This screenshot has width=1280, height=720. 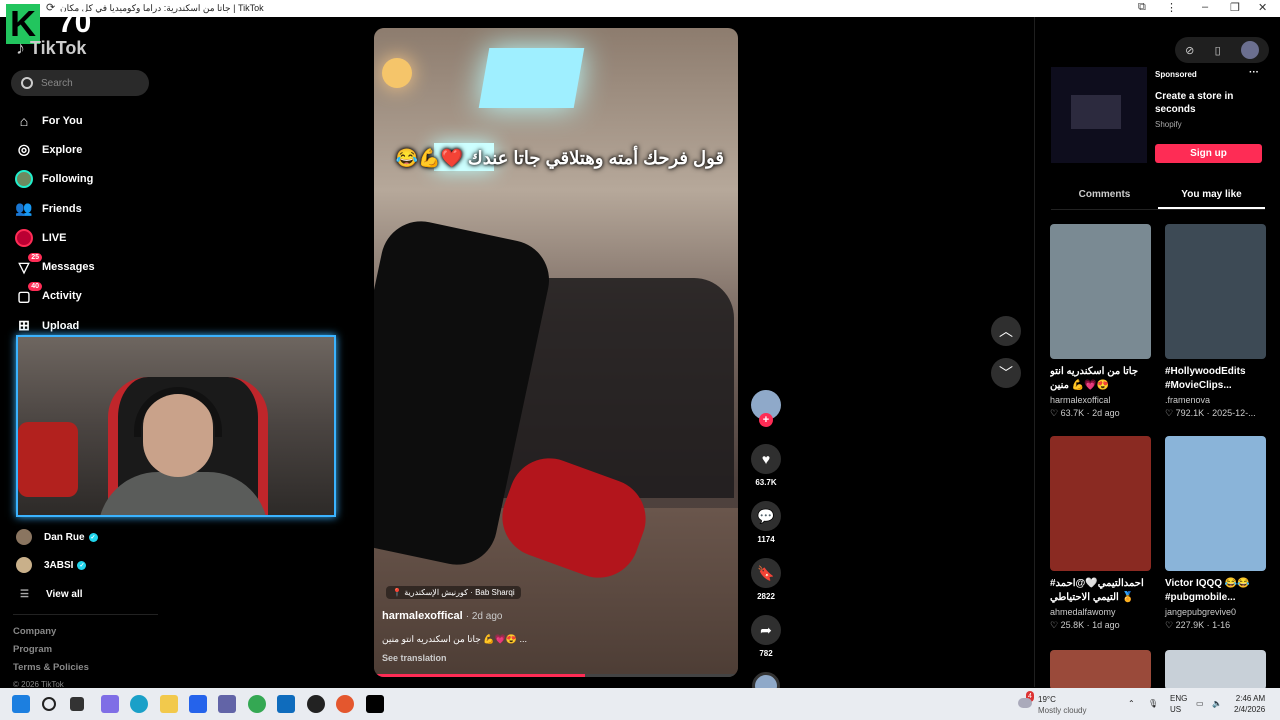 I want to click on footer-company-link: Company, so click(x=51, y=635).